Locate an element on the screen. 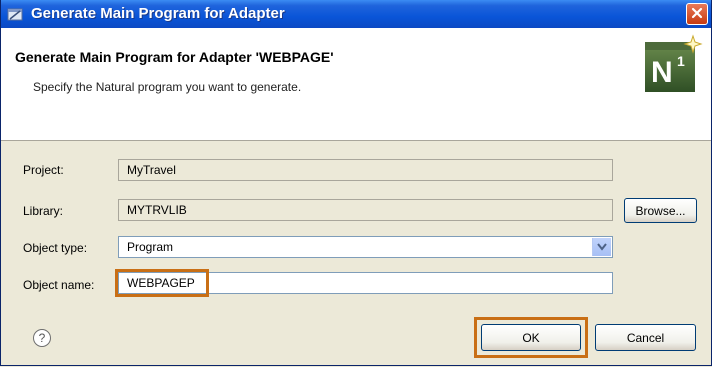 This screenshot has width=712, height=367. object-name-label: Object name: is located at coordinates (59, 285).